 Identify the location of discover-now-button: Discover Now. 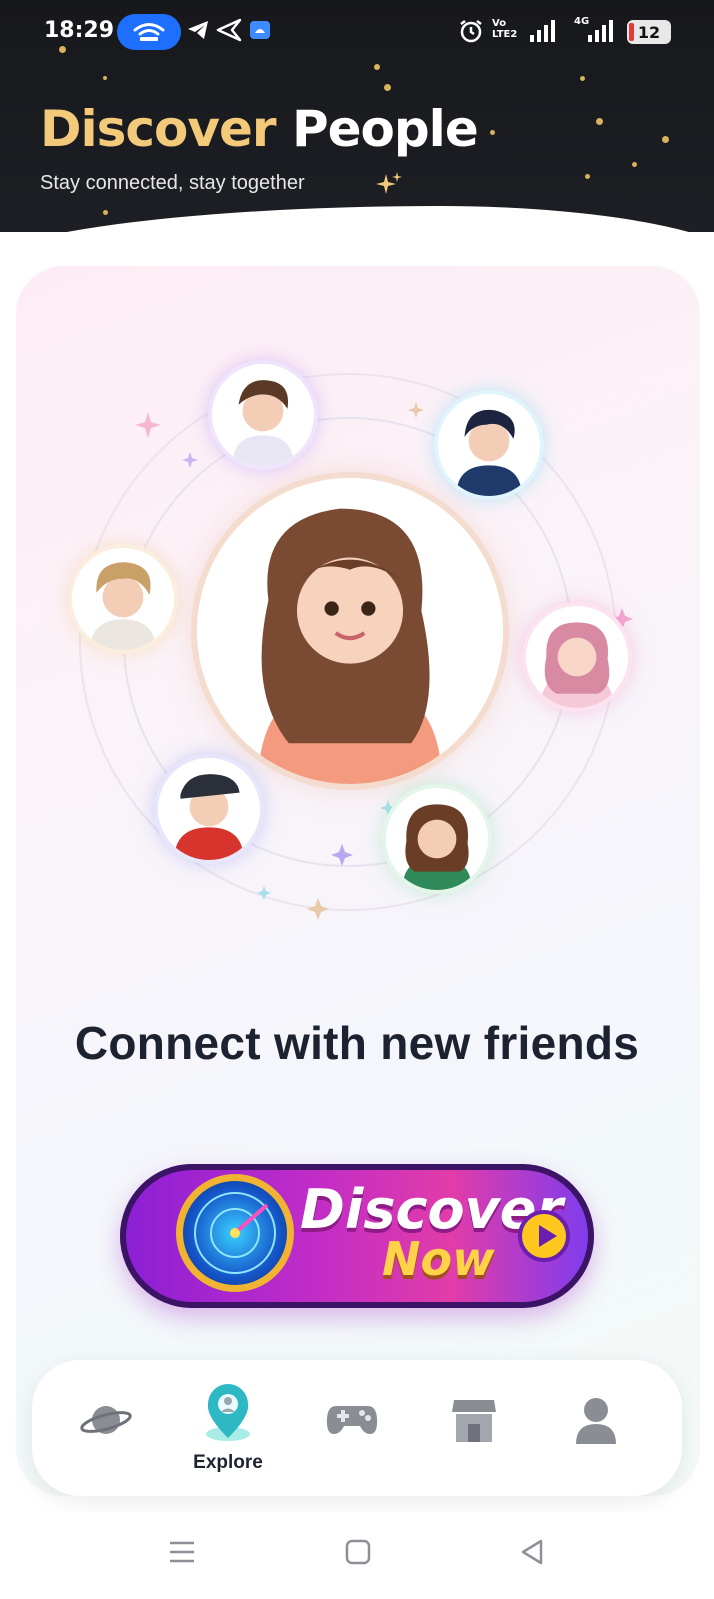
(357, 1236).